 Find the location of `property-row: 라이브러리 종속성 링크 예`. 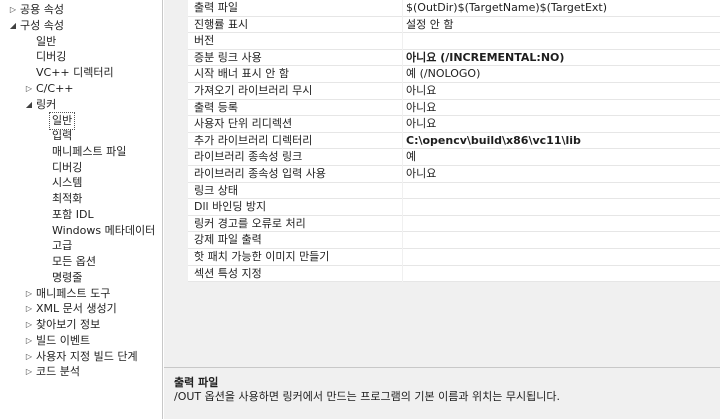

property-row: 라이브러리 종속성 링크 예 is located at coordinates (442, 157).